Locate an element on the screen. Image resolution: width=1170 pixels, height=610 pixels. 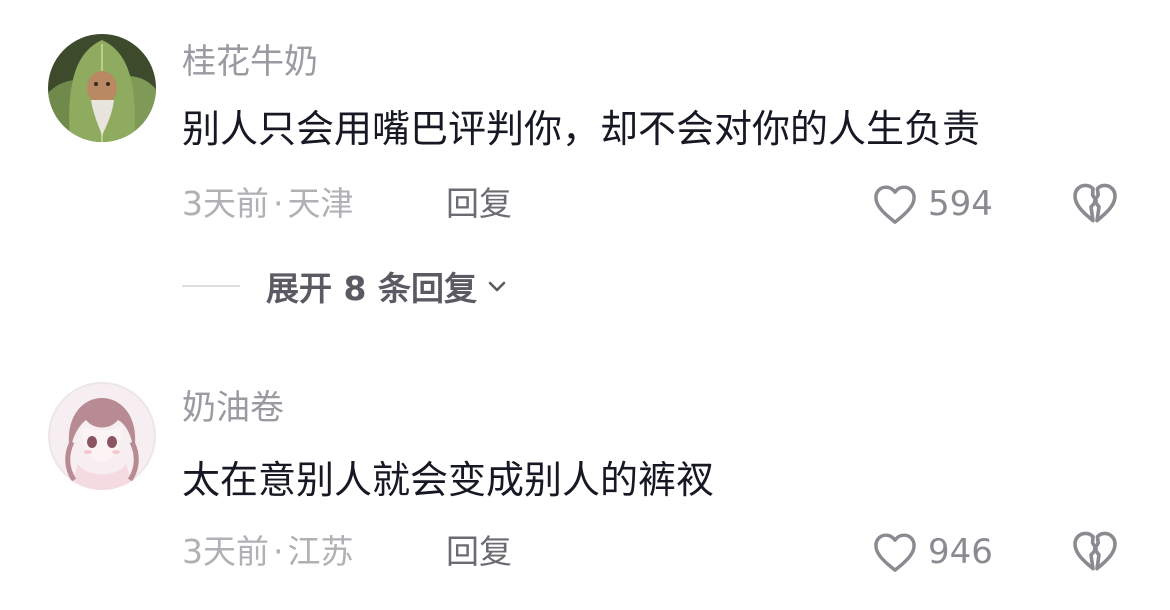
avatar is located at coordinates (102, 436).